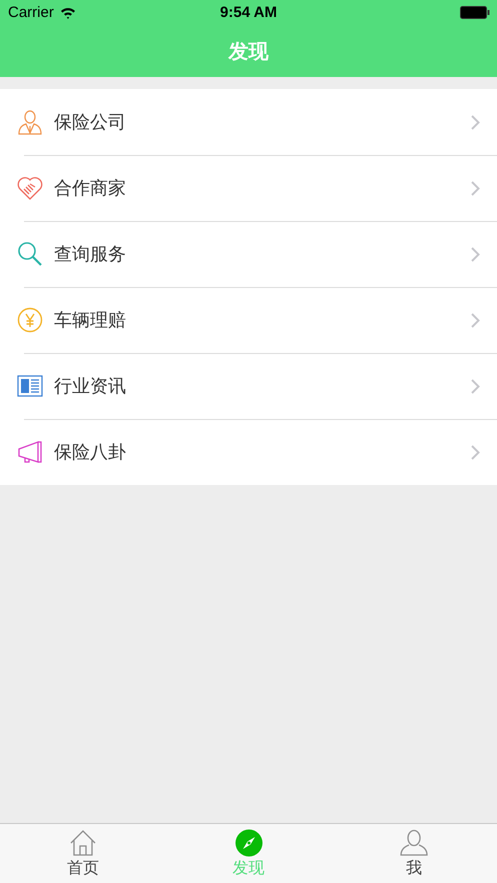 Image resolution: width=497 pixels, height=883 pixels. What do you see at coordinates (248, 12) in the screenshot?
I see `status-time: 9:54 AM` at bounding box center [248, 12].